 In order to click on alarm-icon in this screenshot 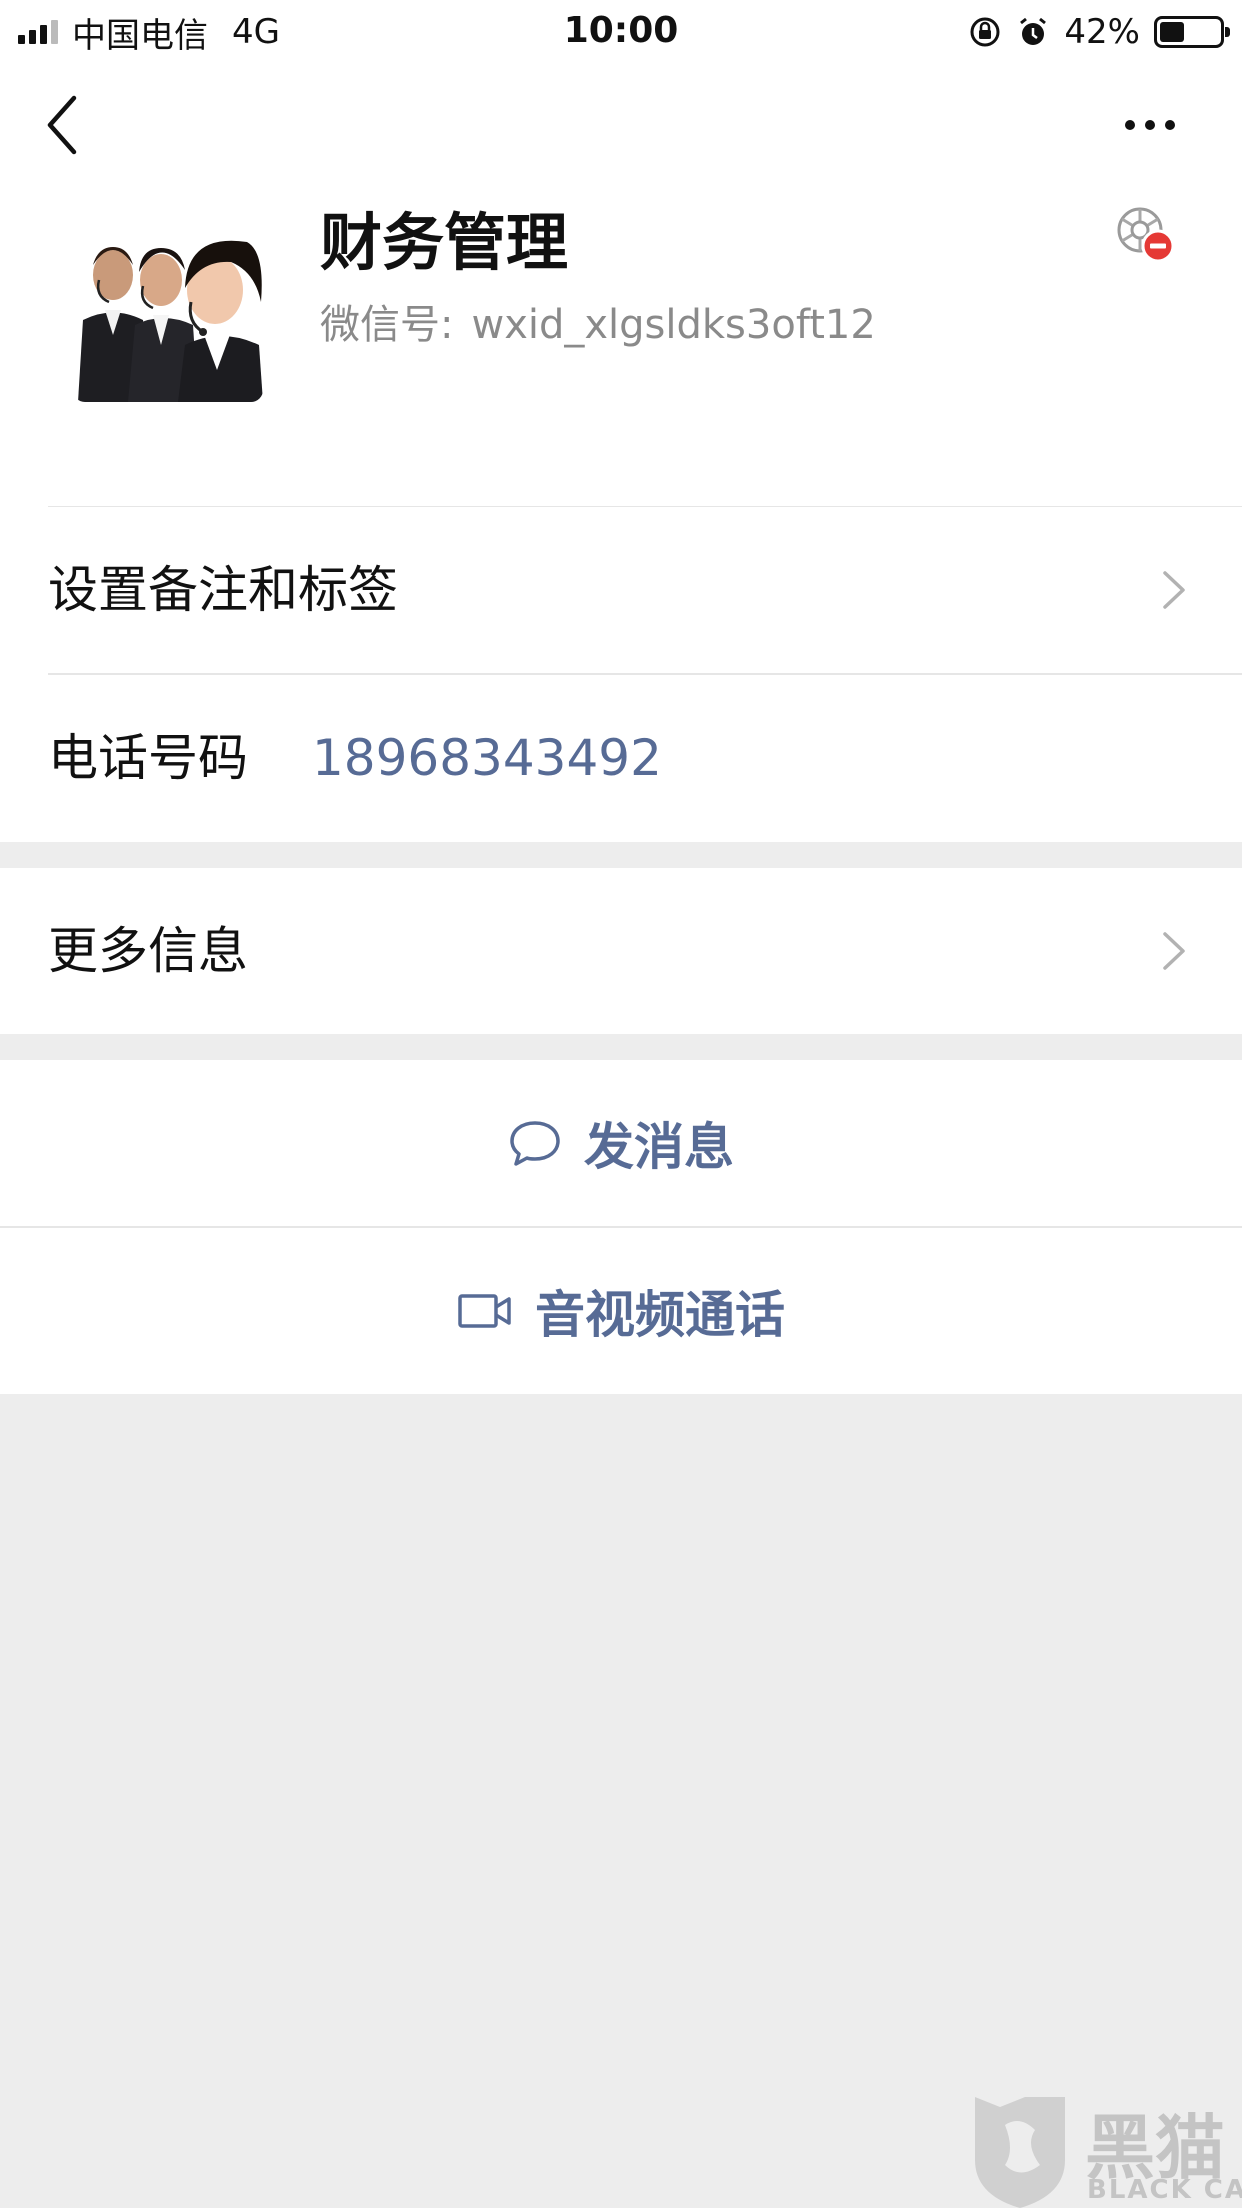, I will do `click(1033, 31)`.